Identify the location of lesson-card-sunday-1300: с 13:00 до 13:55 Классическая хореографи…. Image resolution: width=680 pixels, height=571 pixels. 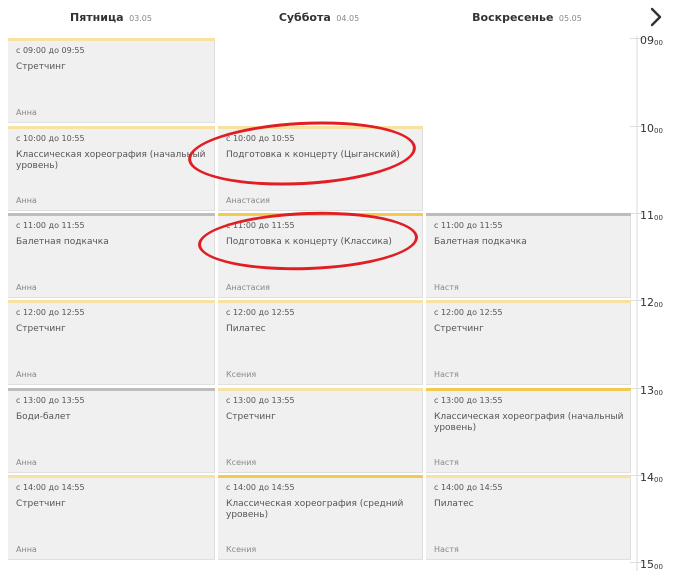
(528, 430).